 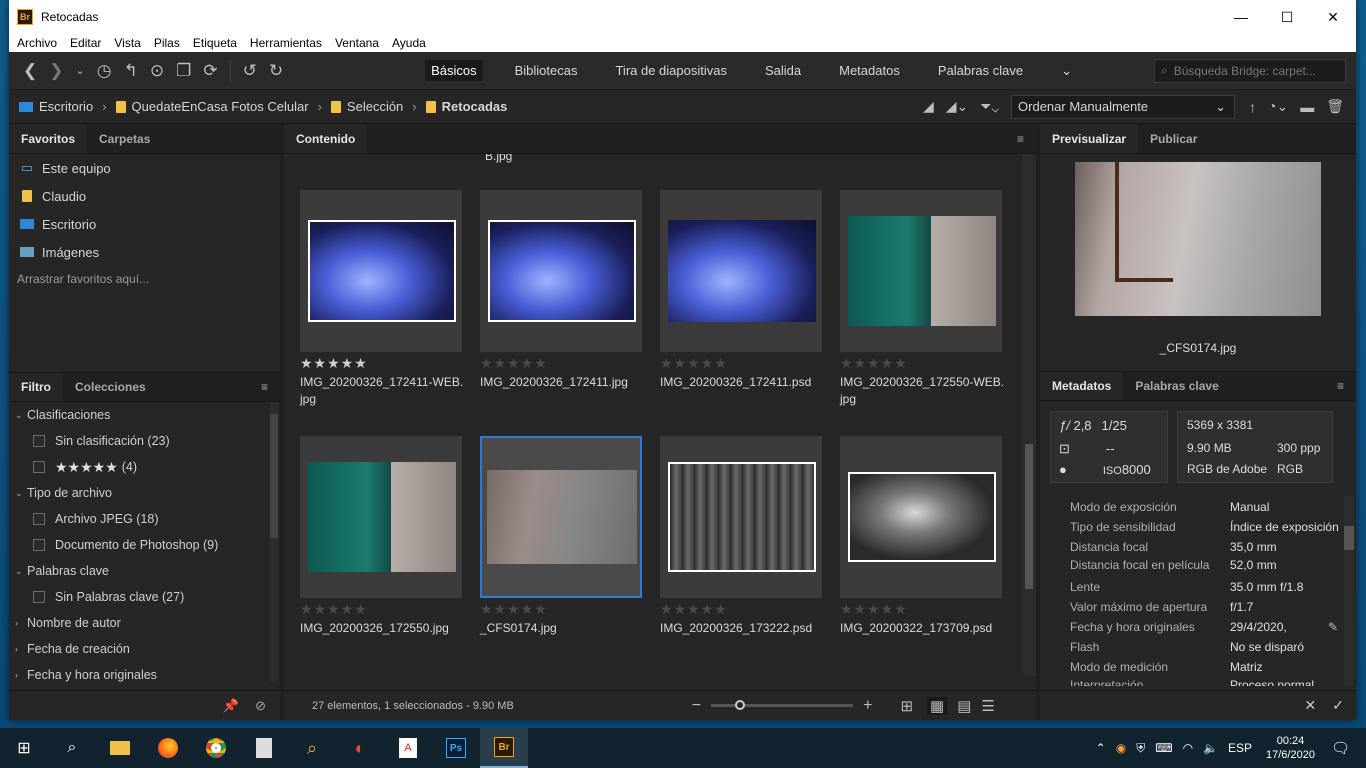 What do you see at coordinates (326, 138) in the screenshot?
I see `tab-contenido: Contenido` at bounding box center [326, 138].